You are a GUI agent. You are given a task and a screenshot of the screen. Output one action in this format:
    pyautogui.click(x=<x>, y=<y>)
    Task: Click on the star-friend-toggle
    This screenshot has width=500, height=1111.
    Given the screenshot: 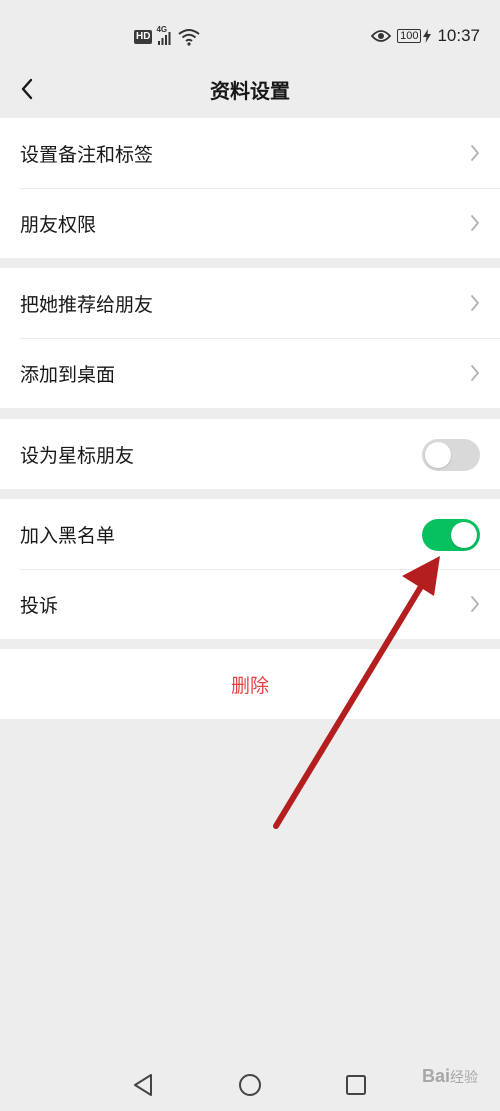 What is the action you would take?
    pyautogui.click(x=451, y=455)
    